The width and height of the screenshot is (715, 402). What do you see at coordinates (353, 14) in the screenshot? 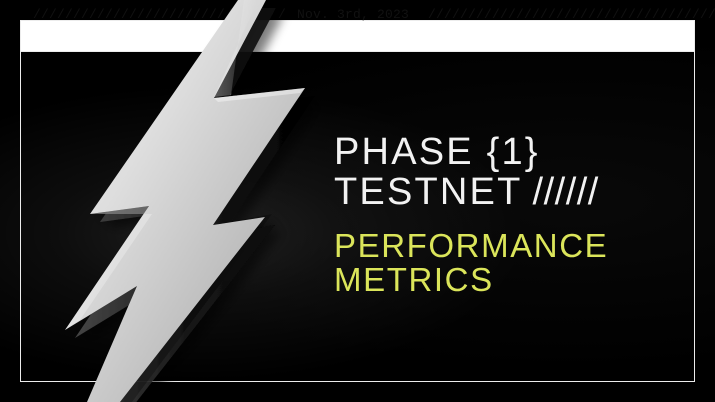
I see `header-date: Nov. 3rd, 2023` at bounding box center [353, 14].